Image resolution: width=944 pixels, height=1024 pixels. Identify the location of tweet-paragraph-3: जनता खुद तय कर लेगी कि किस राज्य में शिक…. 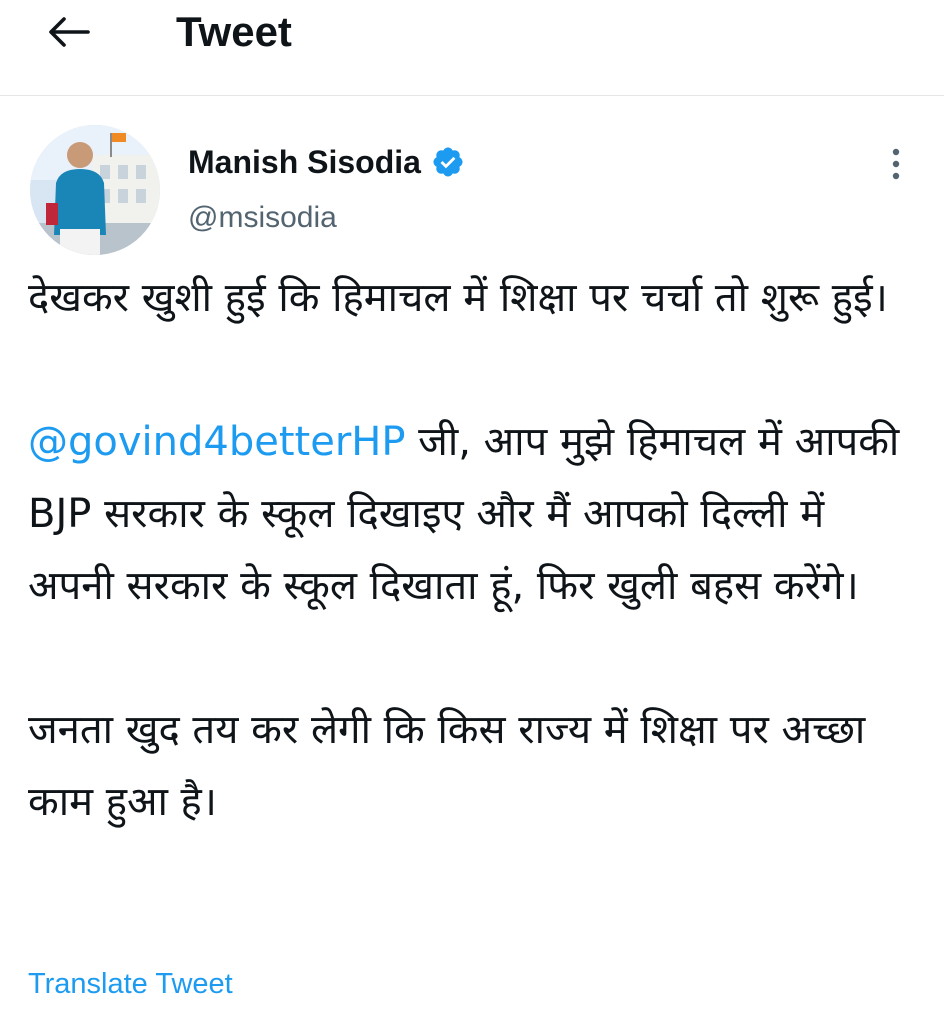
(447, 766).